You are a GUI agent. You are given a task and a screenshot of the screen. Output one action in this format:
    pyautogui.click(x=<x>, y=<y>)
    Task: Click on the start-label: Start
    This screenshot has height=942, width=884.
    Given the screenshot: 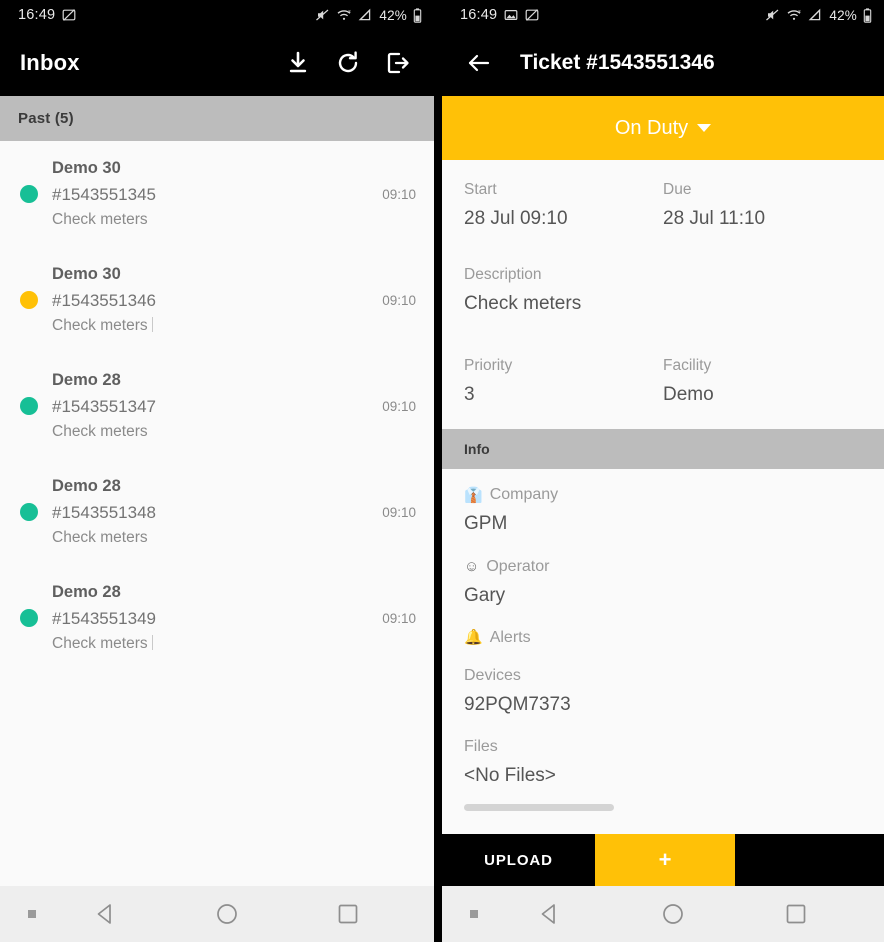 What is the action you would take?
    pyautogui.click(x=480, y=189)
    